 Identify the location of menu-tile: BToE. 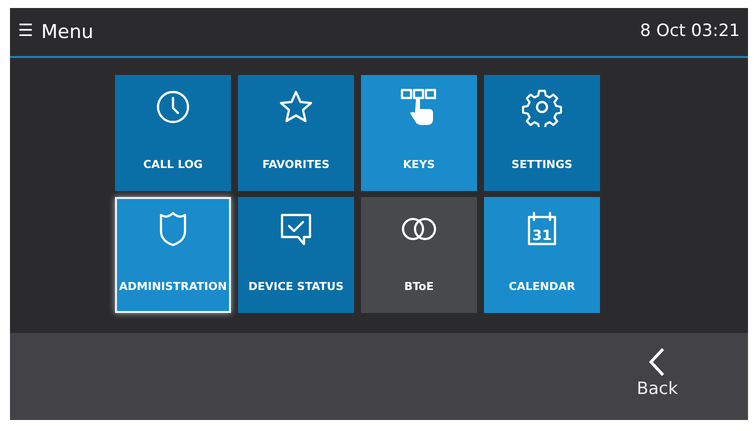
(419, 255).